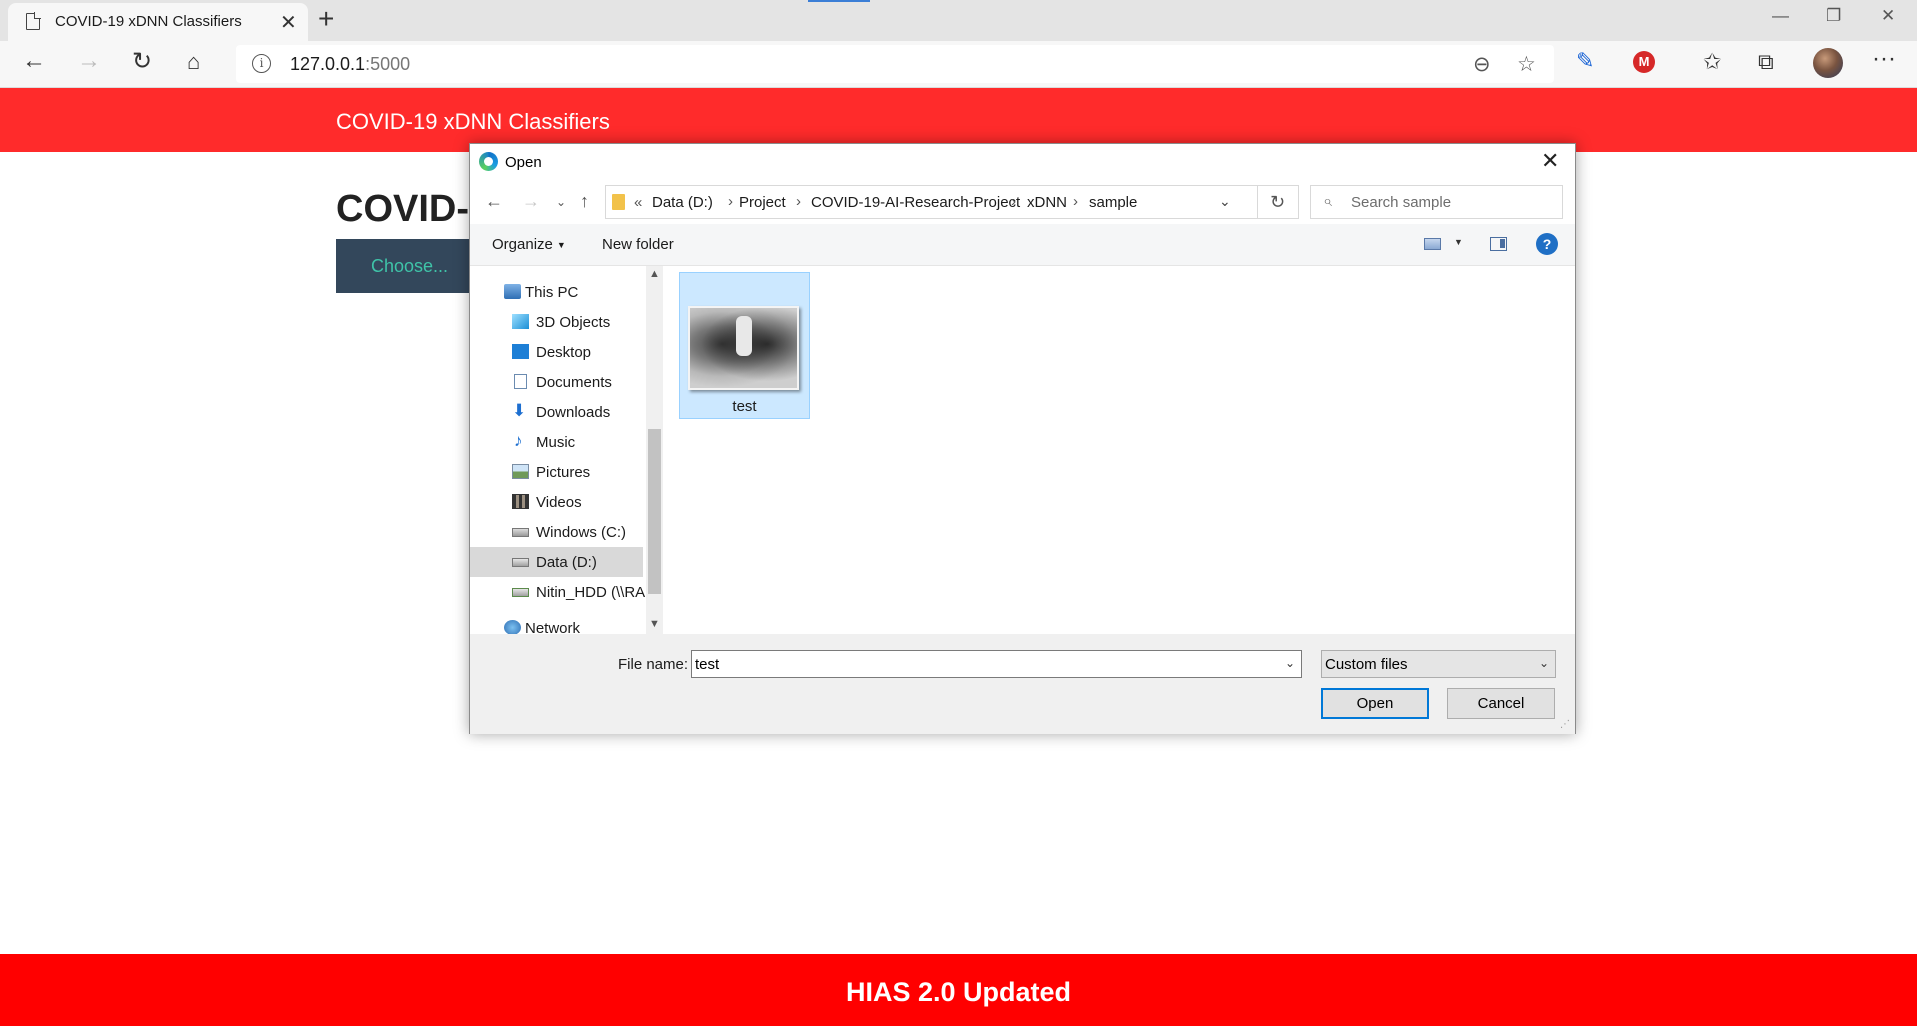 The image size is (1917, 1026). I want to click on breadcrumb-xdnn: xDNN, so click(1047, 202).